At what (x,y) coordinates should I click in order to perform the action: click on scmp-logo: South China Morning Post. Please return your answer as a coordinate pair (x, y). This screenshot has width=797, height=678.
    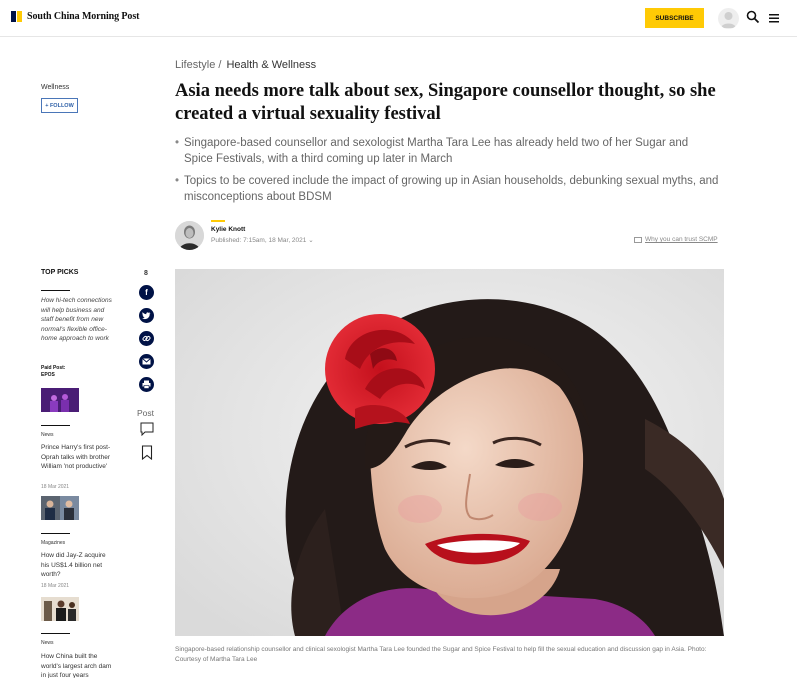
    Looking at the image, I should click on (75, 16).